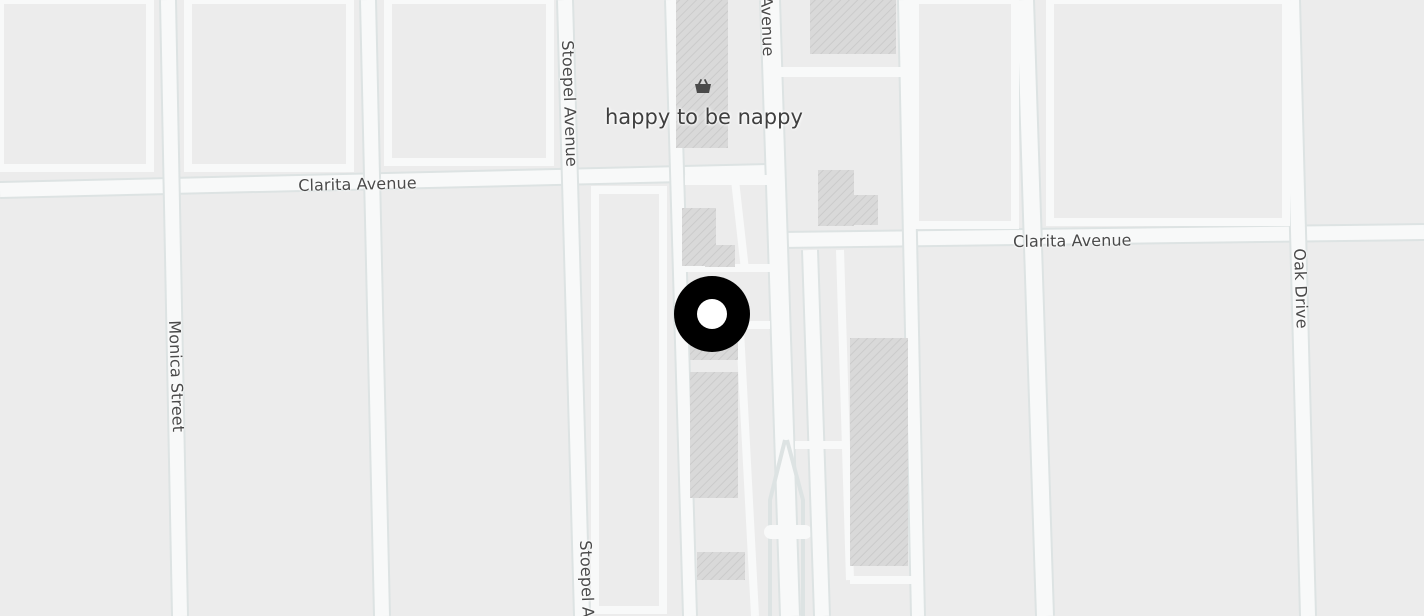 This screenshot has height=616, width=1424. Describe the element at coordinates (816, 432) in the screenshot. I see `road-service` at that location.